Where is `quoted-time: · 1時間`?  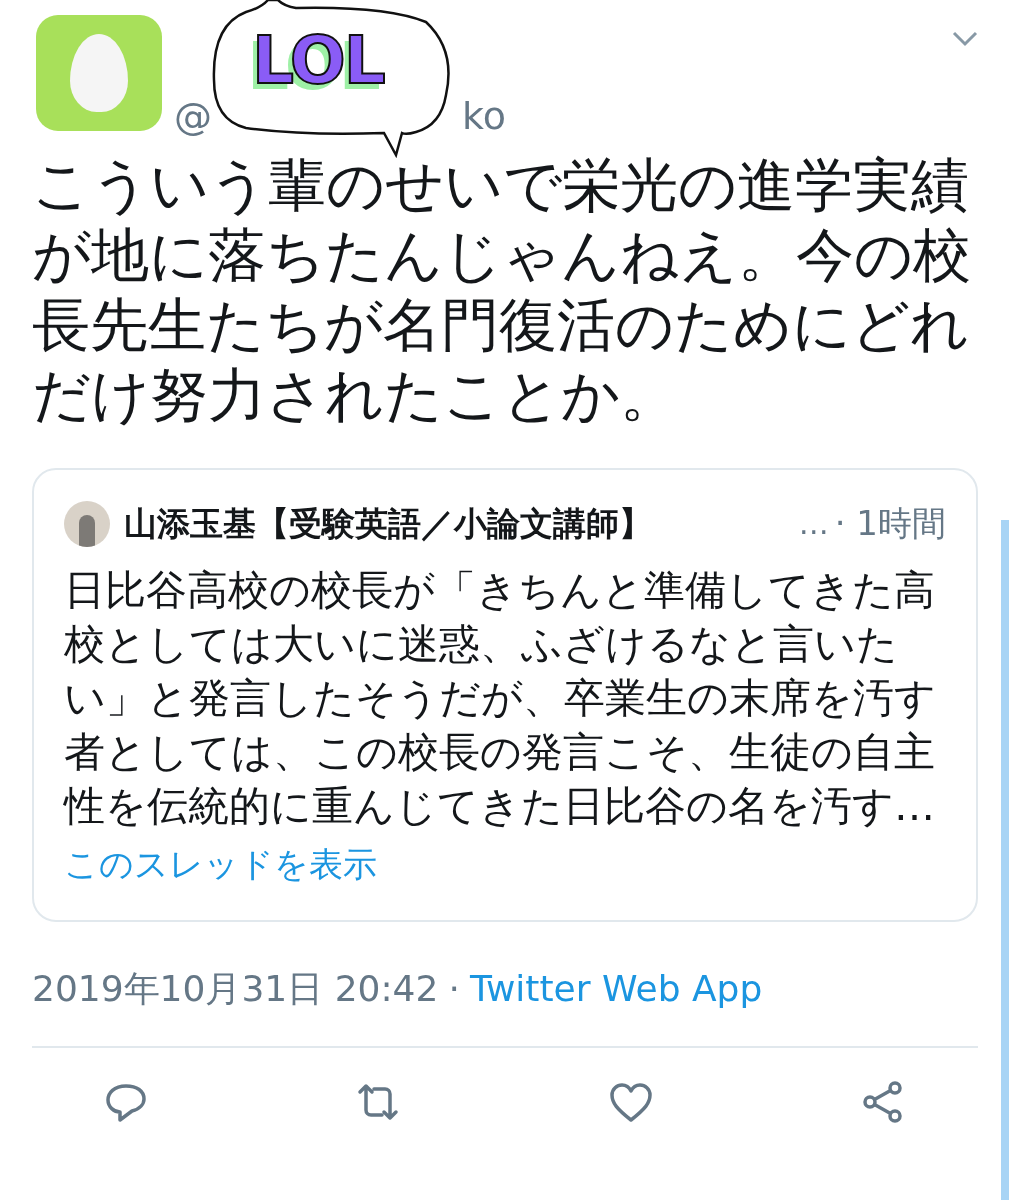
quoted-time: · 1時間 is located at coordinates (890, 523).